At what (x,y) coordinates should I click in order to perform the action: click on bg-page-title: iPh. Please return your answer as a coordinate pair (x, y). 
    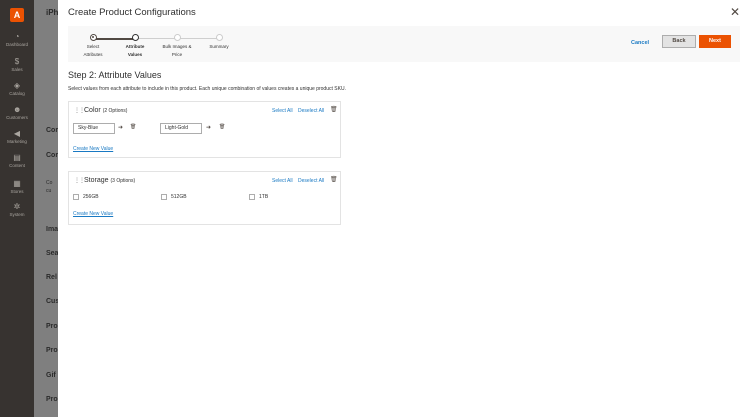
    Looking at the image, I should click on (52, 12).